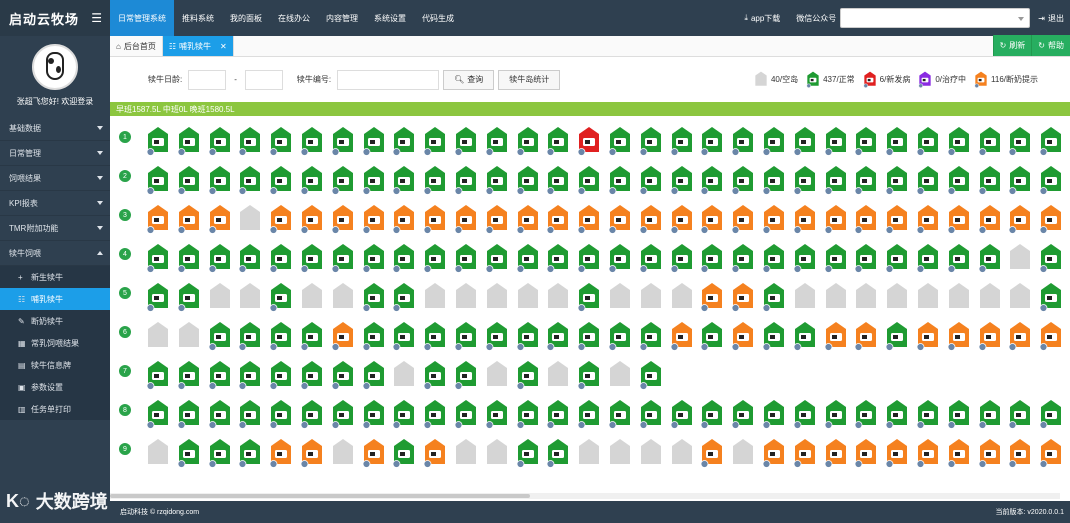 The width and height of the screenshot is (1070, 523). I want to click on sidebar-subitem-weaned: ✎ 断奶犊牛, so click(55, 321).